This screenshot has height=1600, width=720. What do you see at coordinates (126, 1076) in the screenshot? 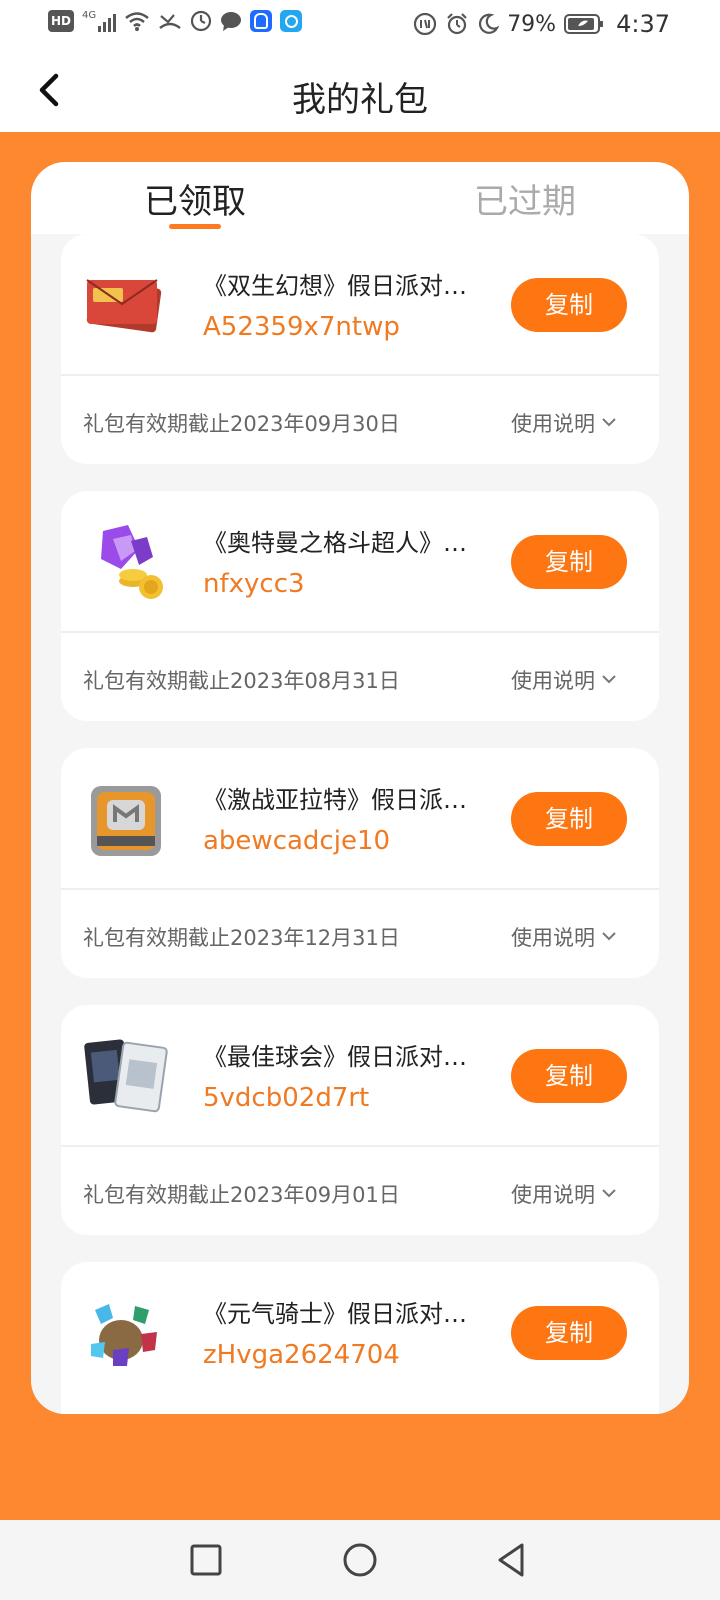
I see `player-cards-icon` at bounding box center [126, 1076].